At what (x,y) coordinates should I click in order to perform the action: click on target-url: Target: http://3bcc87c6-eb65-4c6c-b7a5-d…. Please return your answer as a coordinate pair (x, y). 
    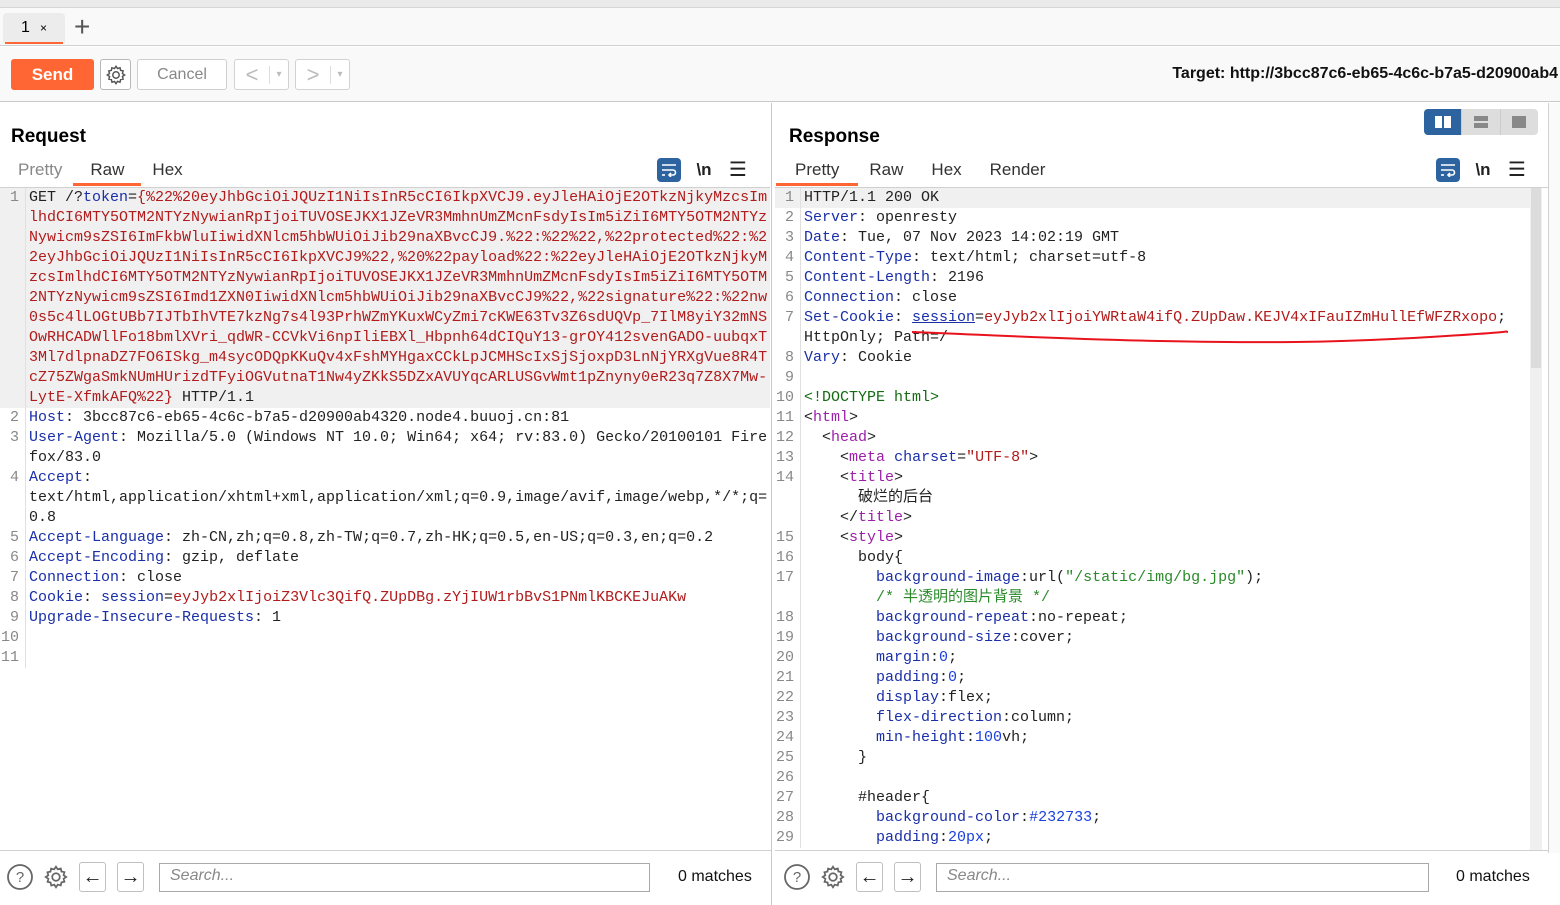
    Looking at the image, I should click on (1365, 74).